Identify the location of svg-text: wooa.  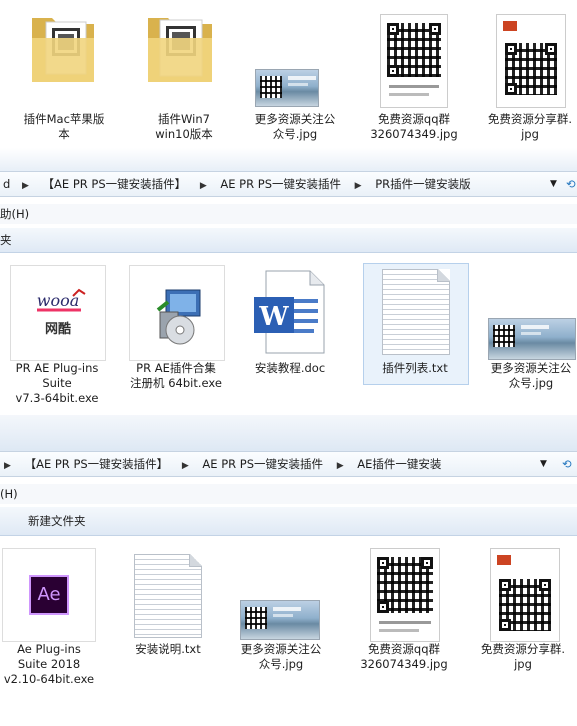
(58, 300).